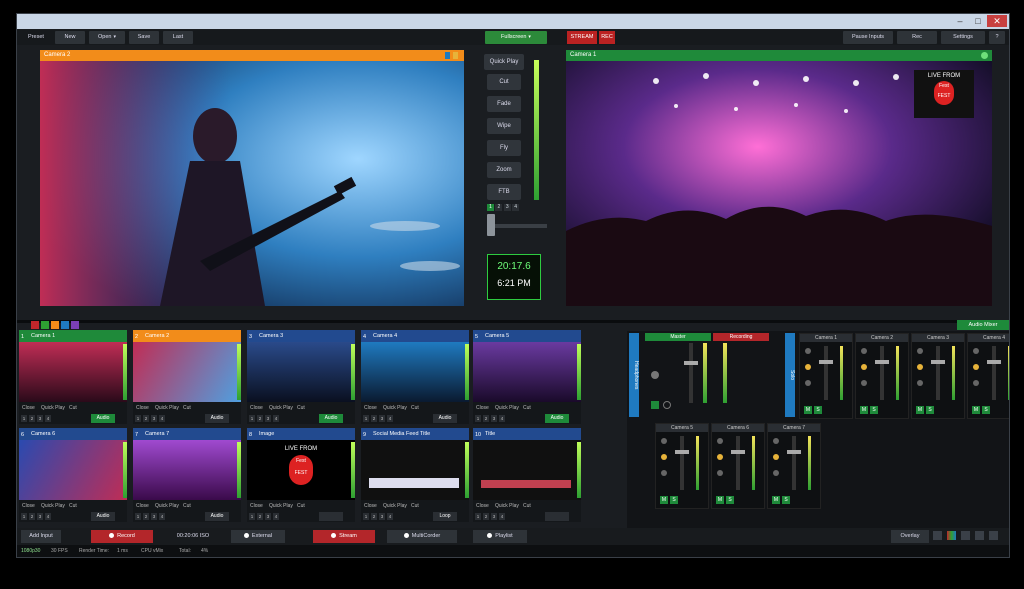  Describe the element at coordinates (937, 535) in the screenshot. I see `layout-grid-icon` at that location.